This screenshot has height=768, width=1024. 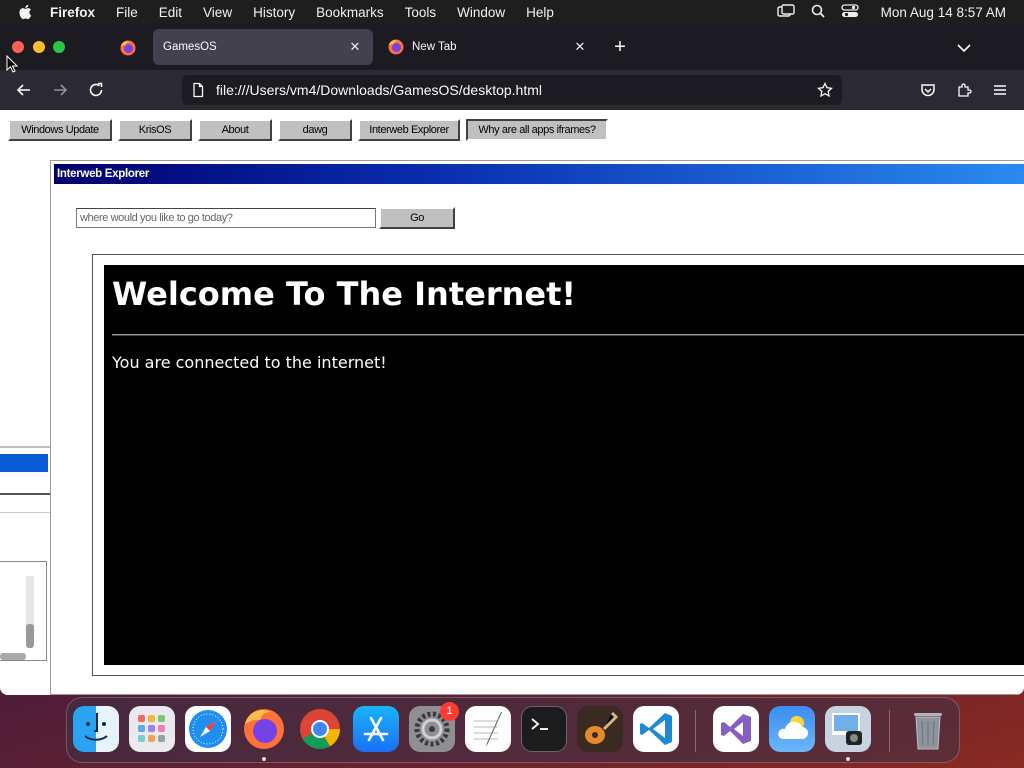 I want to click on preview-photos-icon, so click(x=847, y=729).